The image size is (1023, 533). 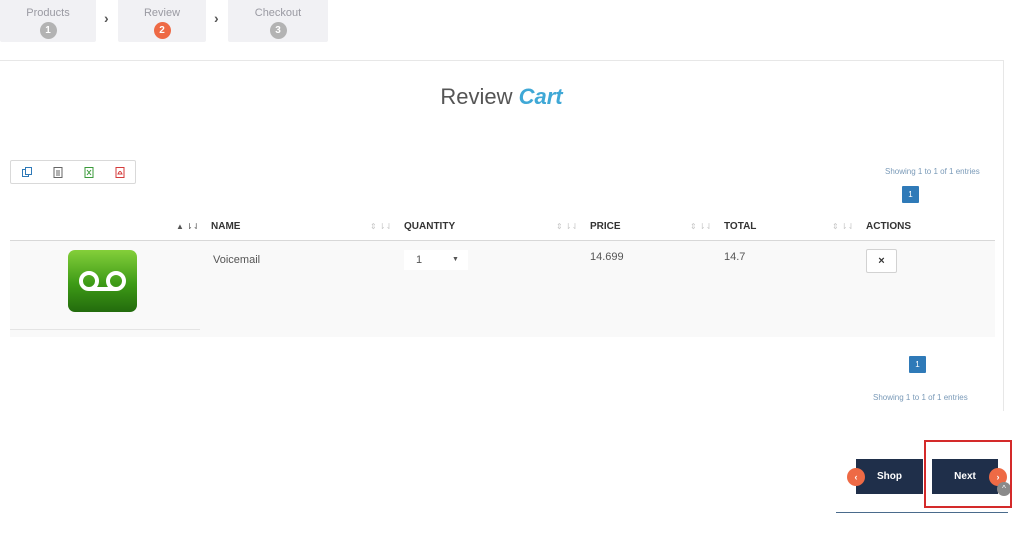 I want to click on copy-button, so click(x=26, y=172).